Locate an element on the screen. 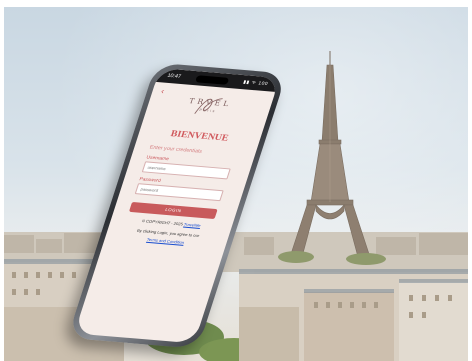  credentials-subtitle: Enter your credentials is located at coordinates (175, 149).